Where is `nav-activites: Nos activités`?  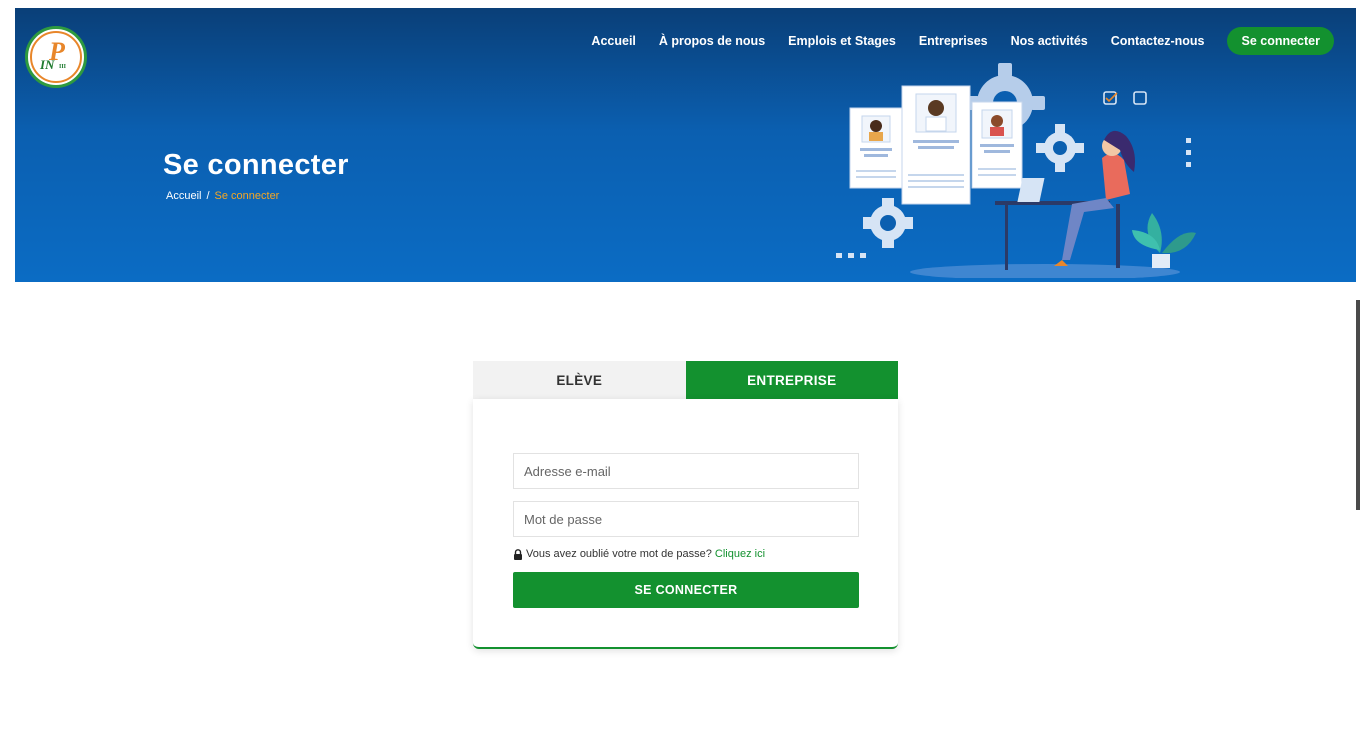
nav-activites: Nos activités is located at coordinates (1049, 41).